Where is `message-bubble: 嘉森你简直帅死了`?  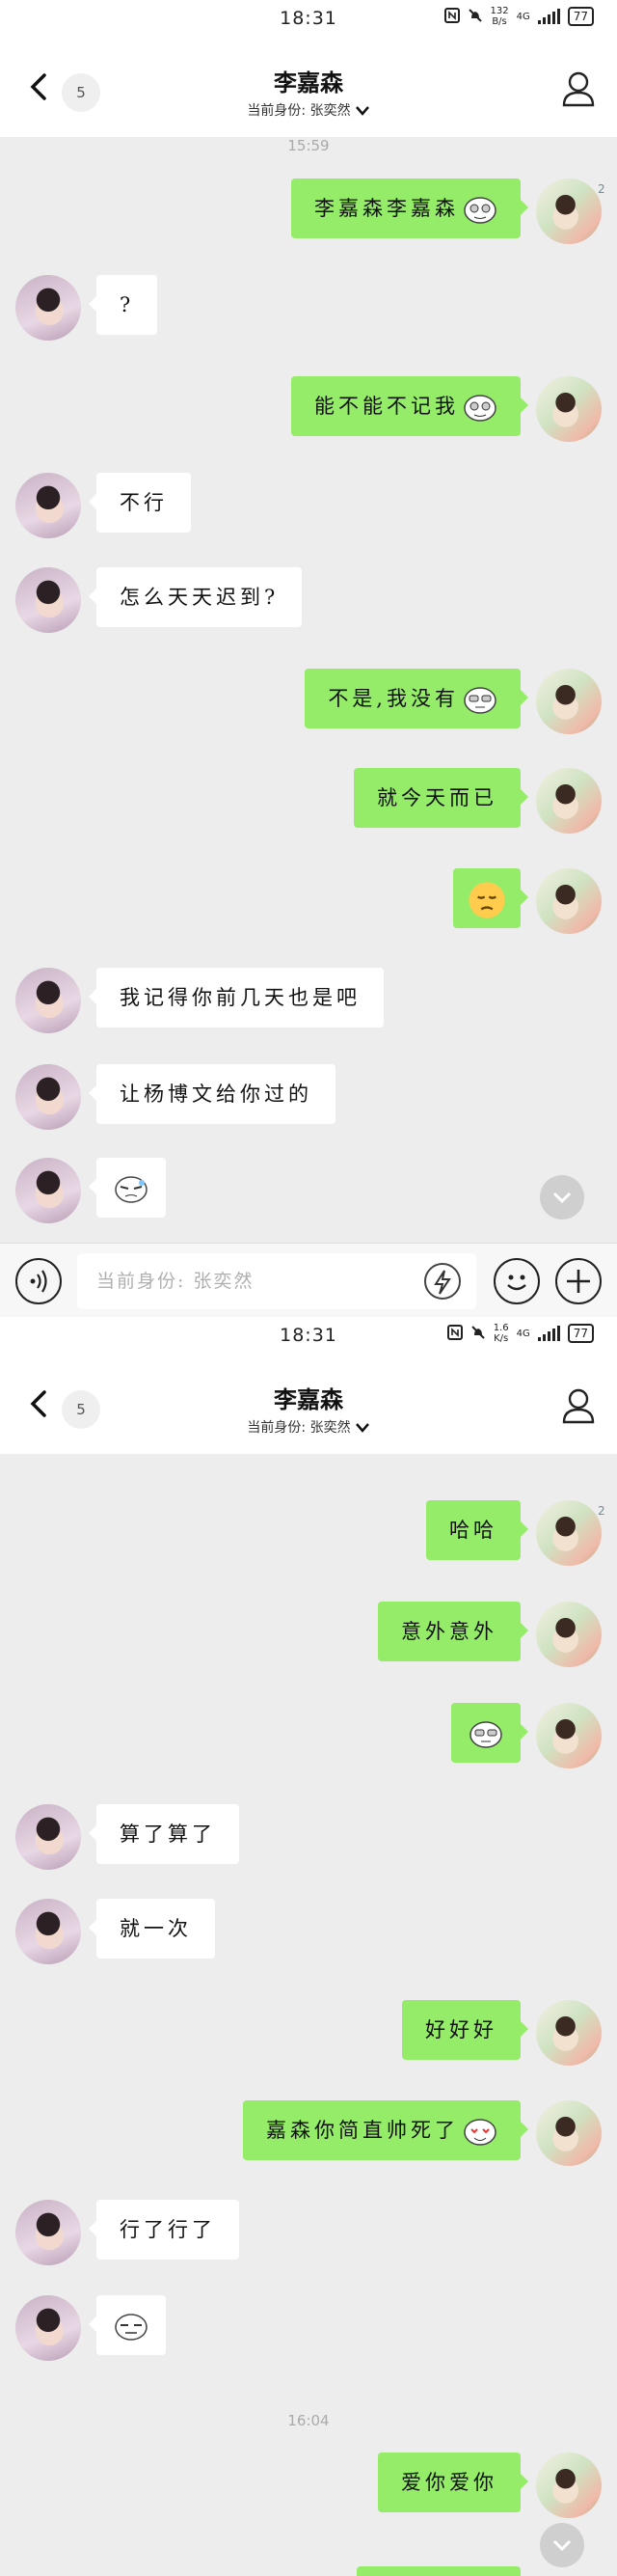
message-bubble: 嘉森你简直帅死了 is located at coordinates (385, 2130).